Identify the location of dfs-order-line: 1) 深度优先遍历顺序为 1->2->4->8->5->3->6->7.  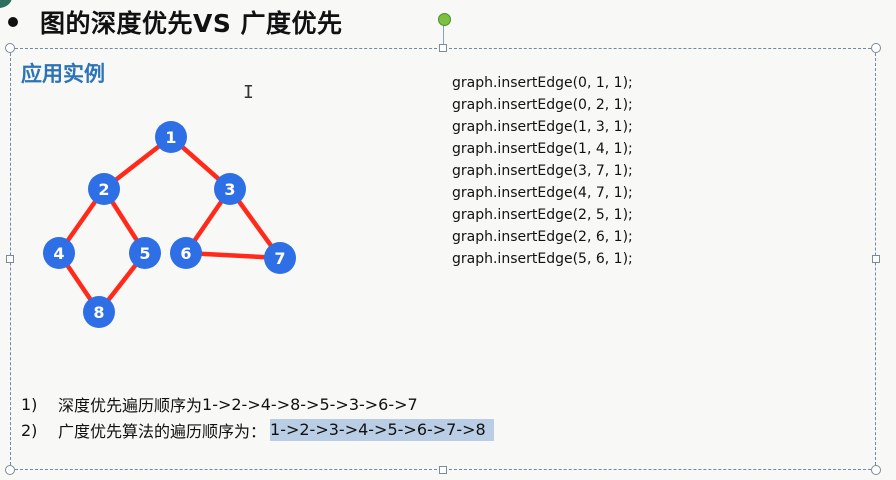
(219, 404).